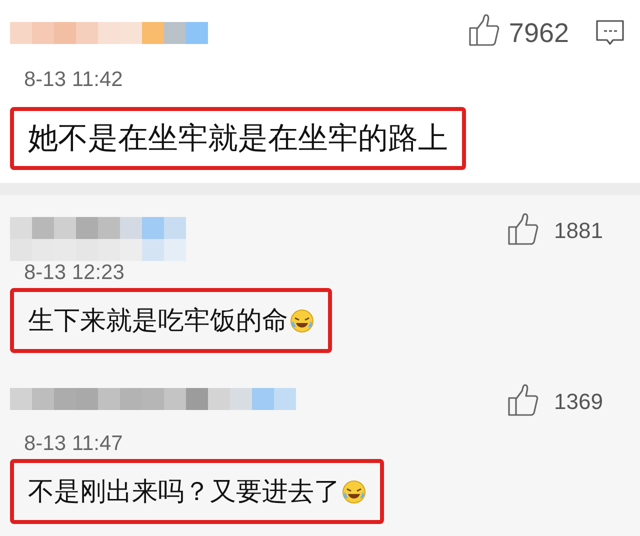 The width and height of the screenshot is (640, 536). What do you see at coordinates (75, 273) in the screenshot?
I see `comment-time: 8-13 12:23` at bounding box center [75, 273].